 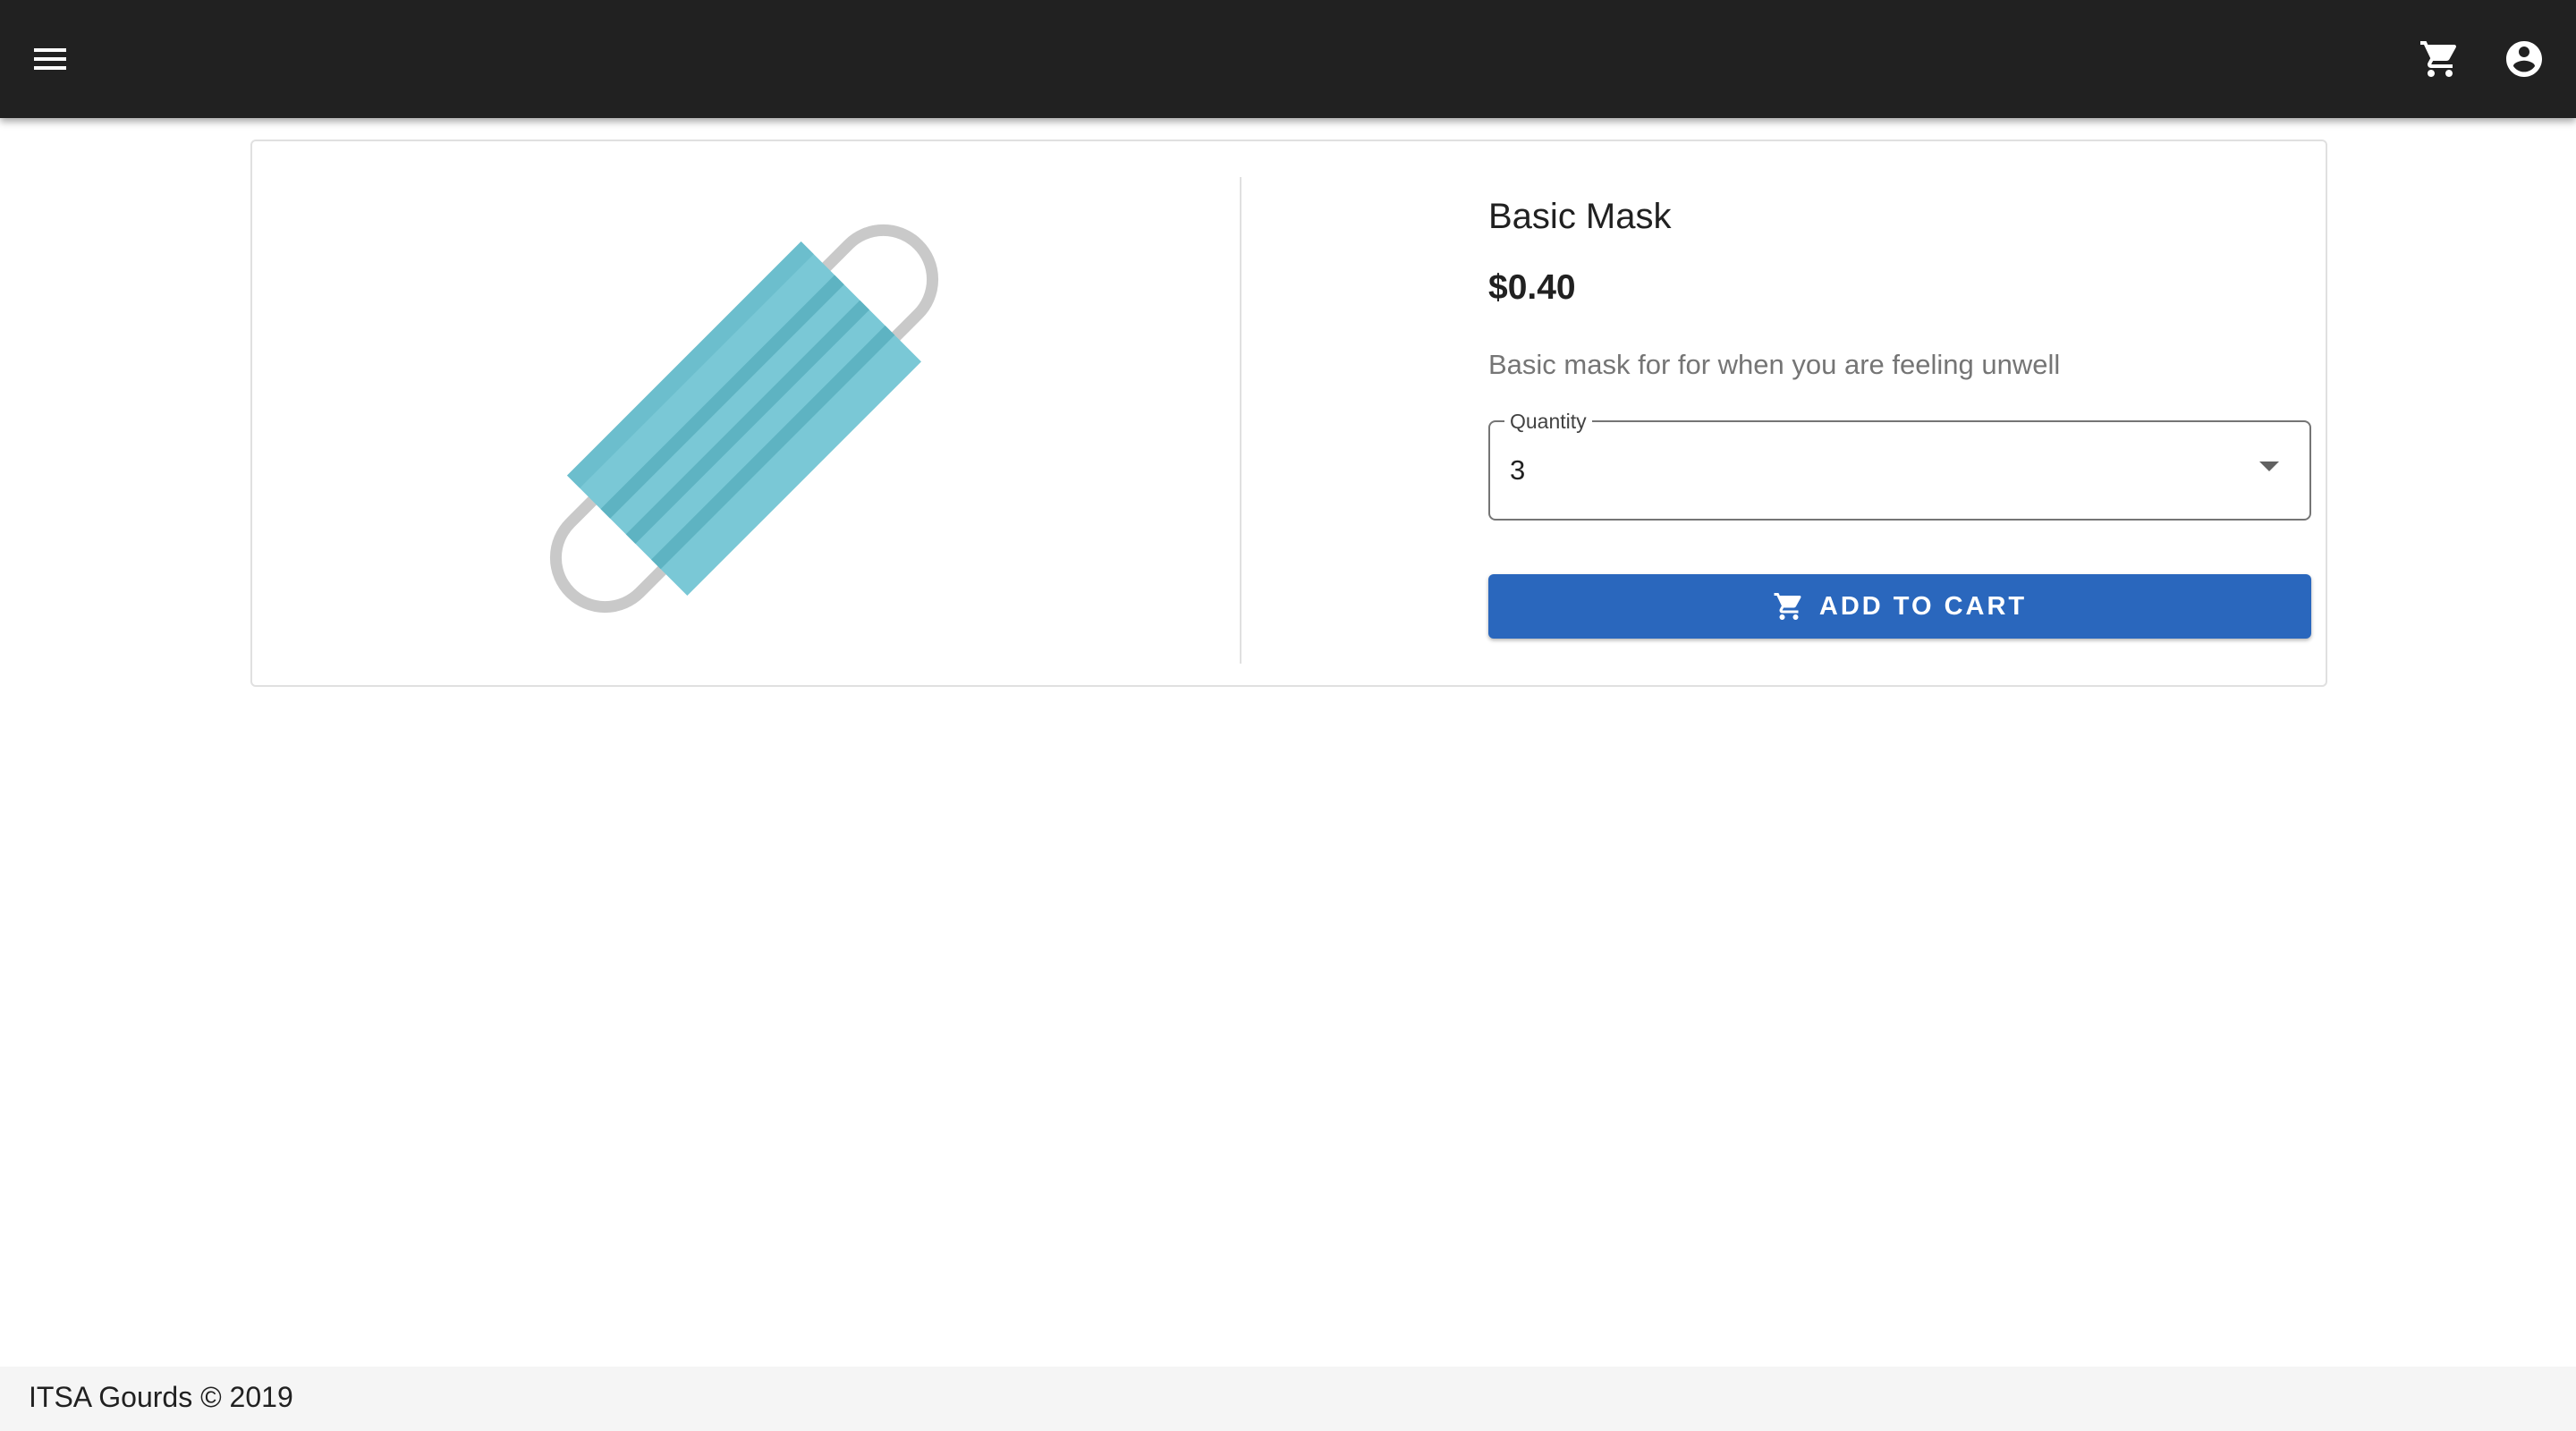 What do you see at coordinates (1288, 59) in the screenshot?
I see `app-bar` at bounding box center [1288, 59].